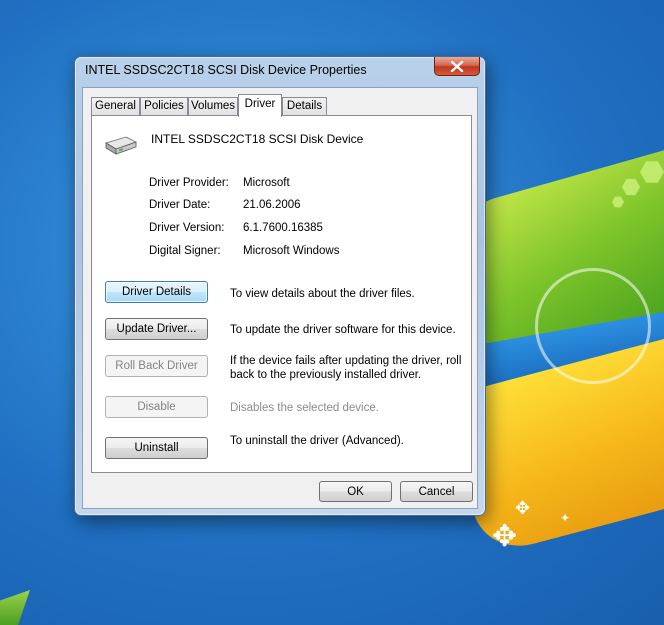  What do you see at coordinates (185, 251) in the screenshot?
I see `digital-signer-label: Digital Signer:` at bounding box center [185, 251].